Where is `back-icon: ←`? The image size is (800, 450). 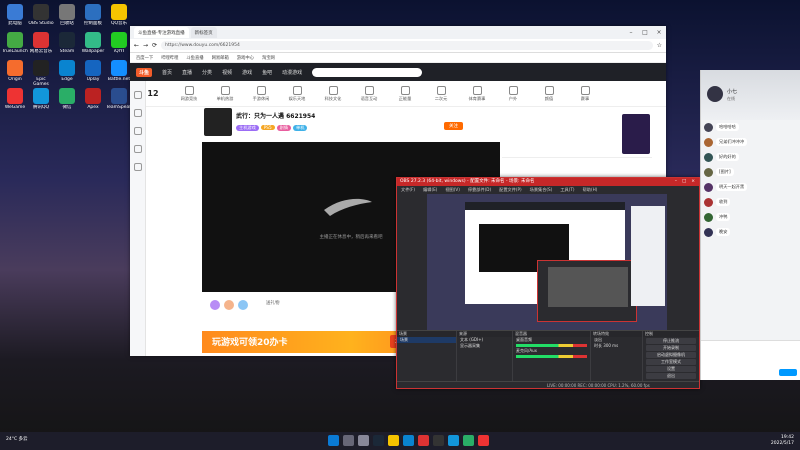 back-icon: ← is located at coordinates (136, 45).